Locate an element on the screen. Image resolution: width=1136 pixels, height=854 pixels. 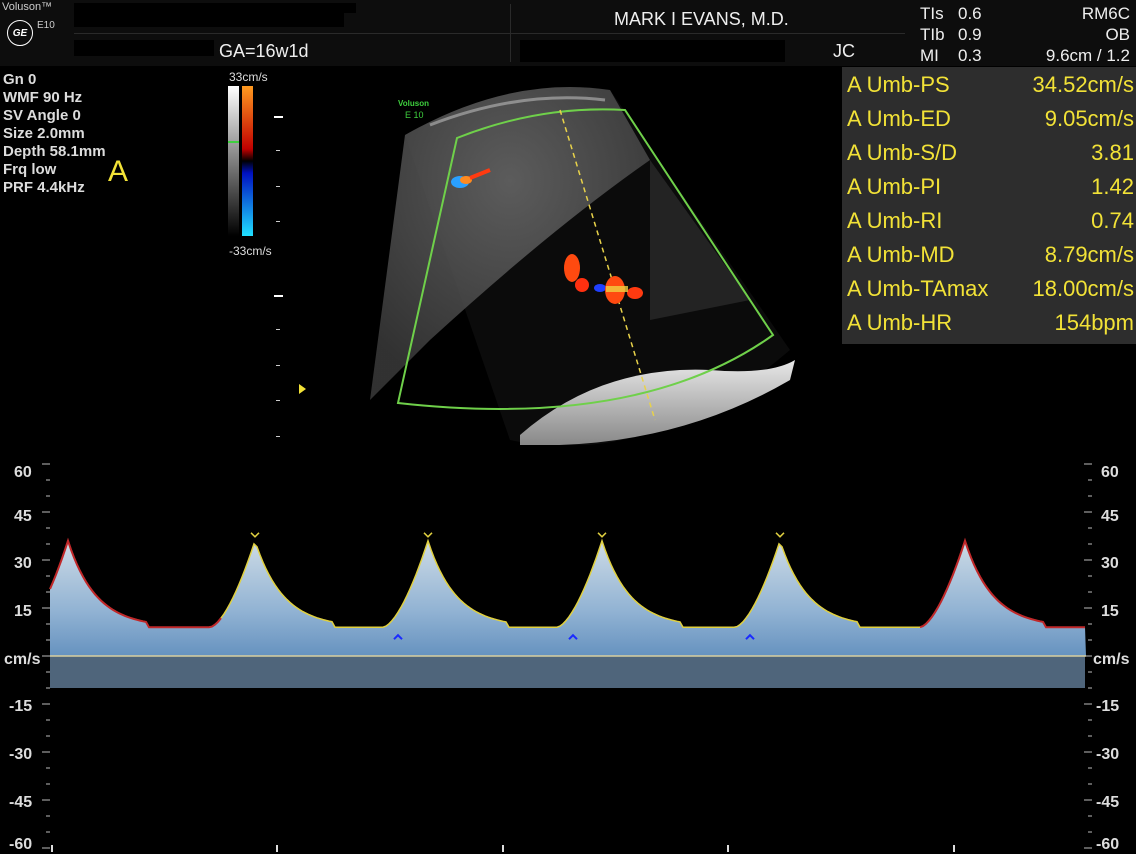
param-prf: PRF 4.4kHz is located at coordinates (44, 187).